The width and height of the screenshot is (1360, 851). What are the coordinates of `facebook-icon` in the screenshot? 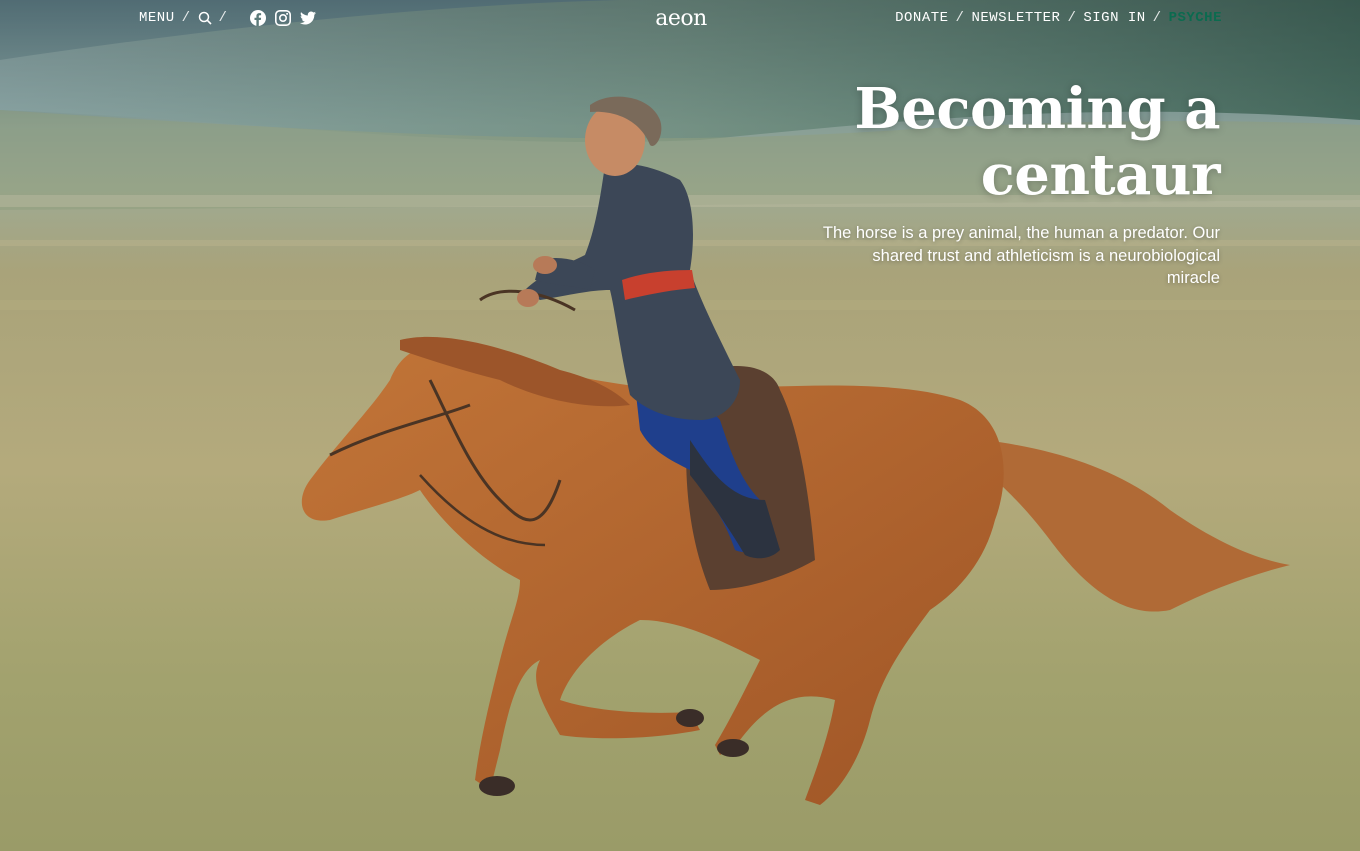 It's located at (258, 18).